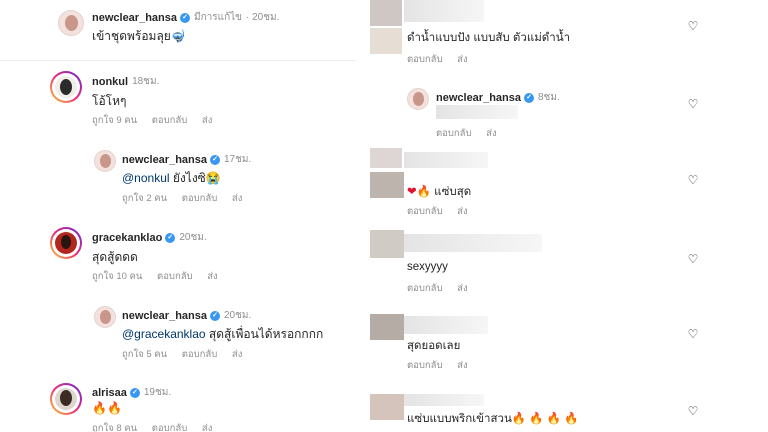 This screenshot has height=432, width=768. What do you see at coordinates (565, 406) in the screenshot?
I see `comment-item: แซ่บแบบพริกเข้าสวน🔥 🔥 🔥 🔥 ♡` at bounding box center [565, 406].